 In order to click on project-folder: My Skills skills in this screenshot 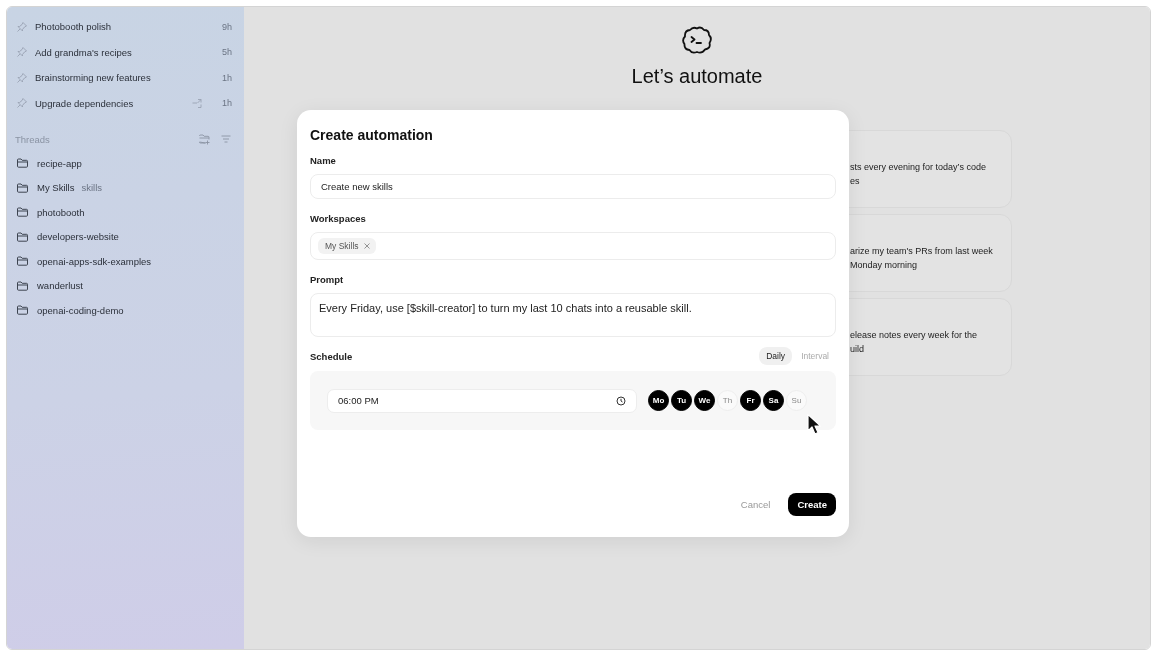, I will do `click(125, 187)`.